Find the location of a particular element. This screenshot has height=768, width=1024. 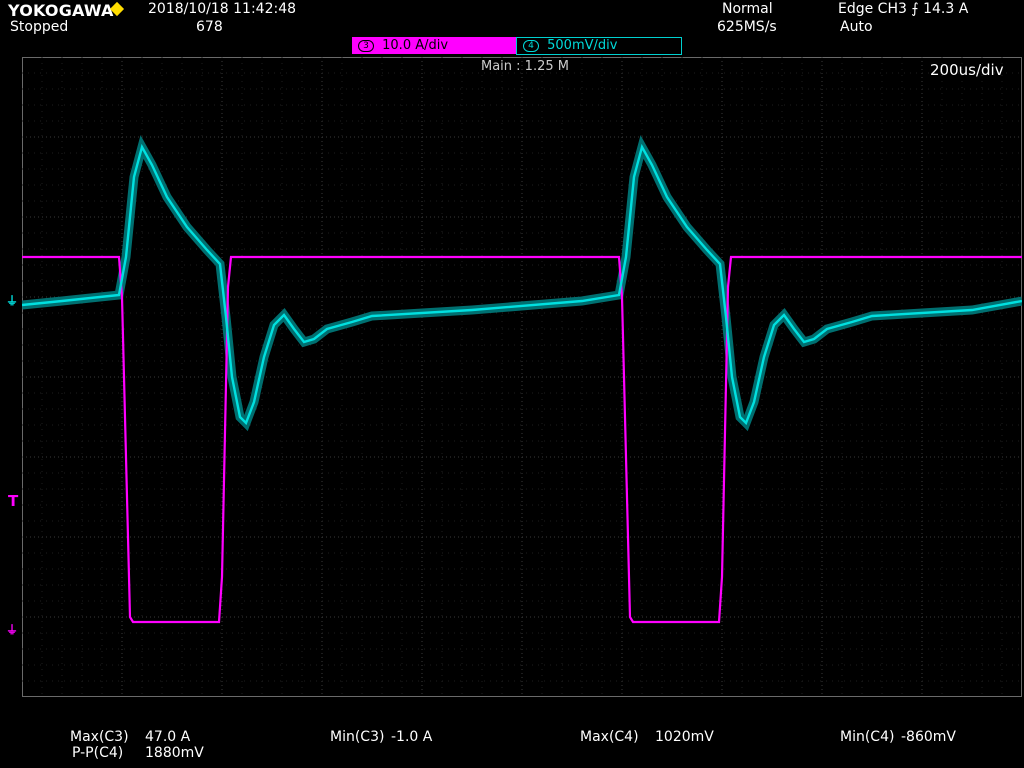

min-c3-value: -1.0 A is located at coordinates (412, 737).